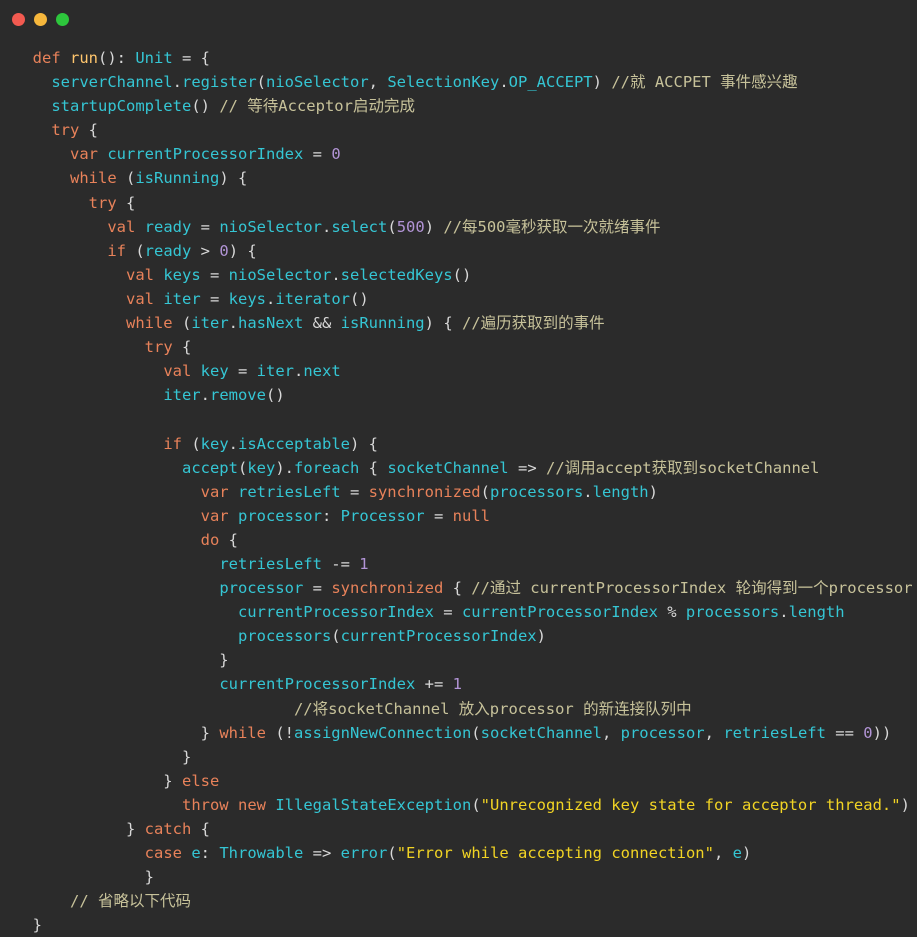  I want to click on code-token: val, so click(177, 371).